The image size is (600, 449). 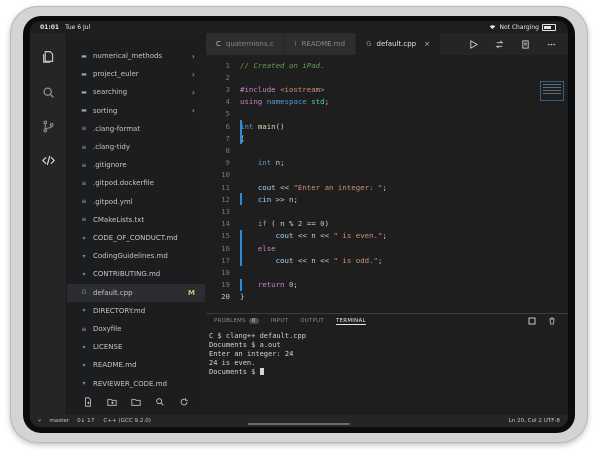 What do you see at coordinates (136, 92) in the screenshot?
I see `folder-item: ▬ searching ›` at bounding box center [136, 92].